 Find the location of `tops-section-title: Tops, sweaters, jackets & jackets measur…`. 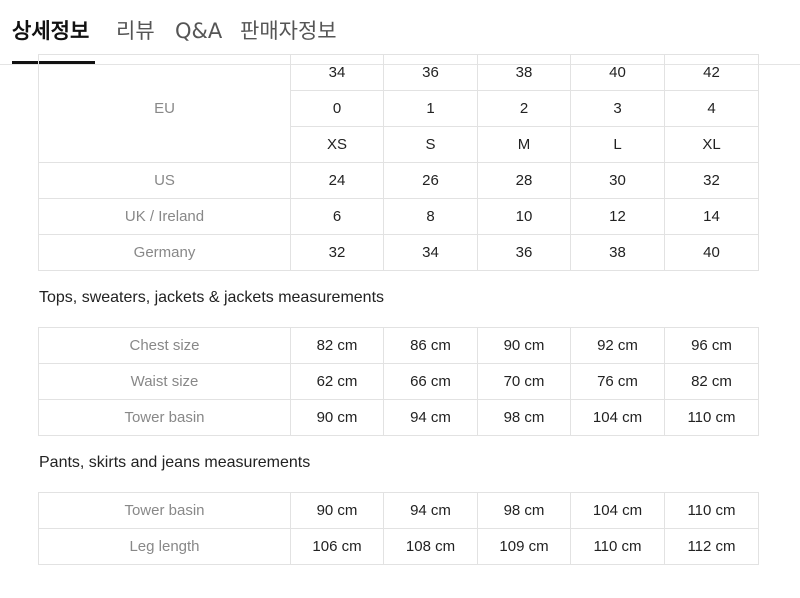

tops-section-title: Tops, sweaters, jackets & jackets measur… is located at coordinates (212, 297).